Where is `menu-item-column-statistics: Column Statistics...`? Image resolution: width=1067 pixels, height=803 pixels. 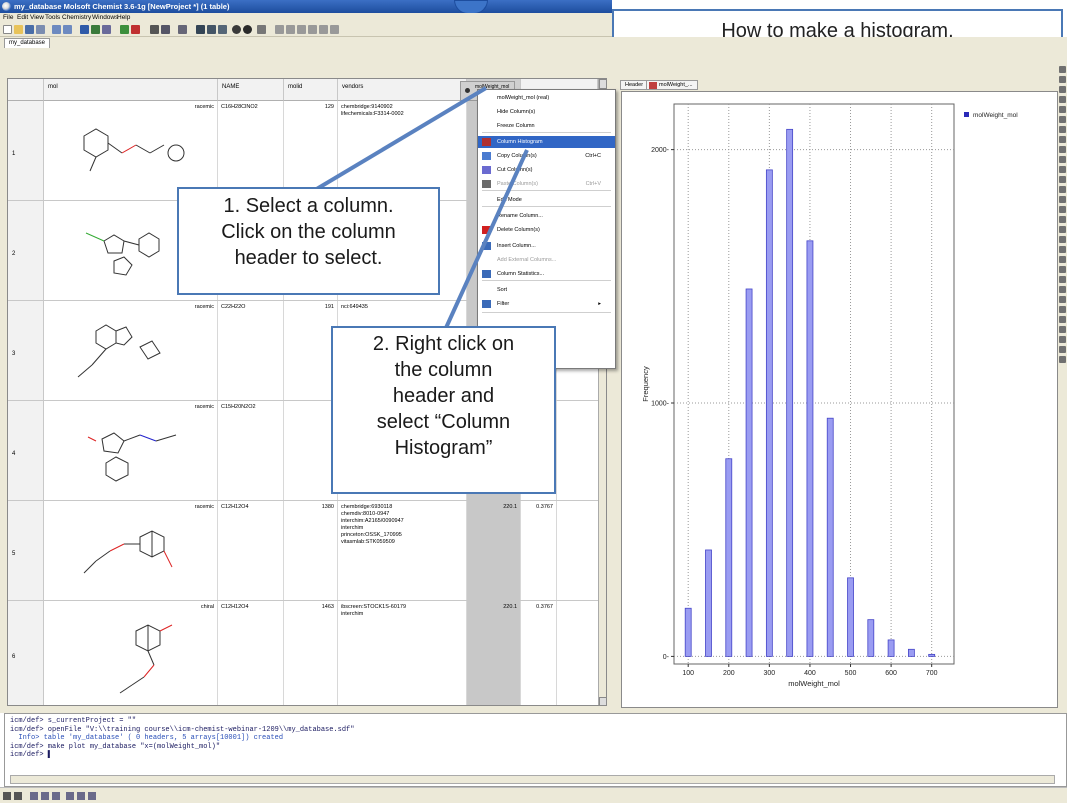 menu-item-column-statistics: Column Statistics... is located at coordinates (546, 274).